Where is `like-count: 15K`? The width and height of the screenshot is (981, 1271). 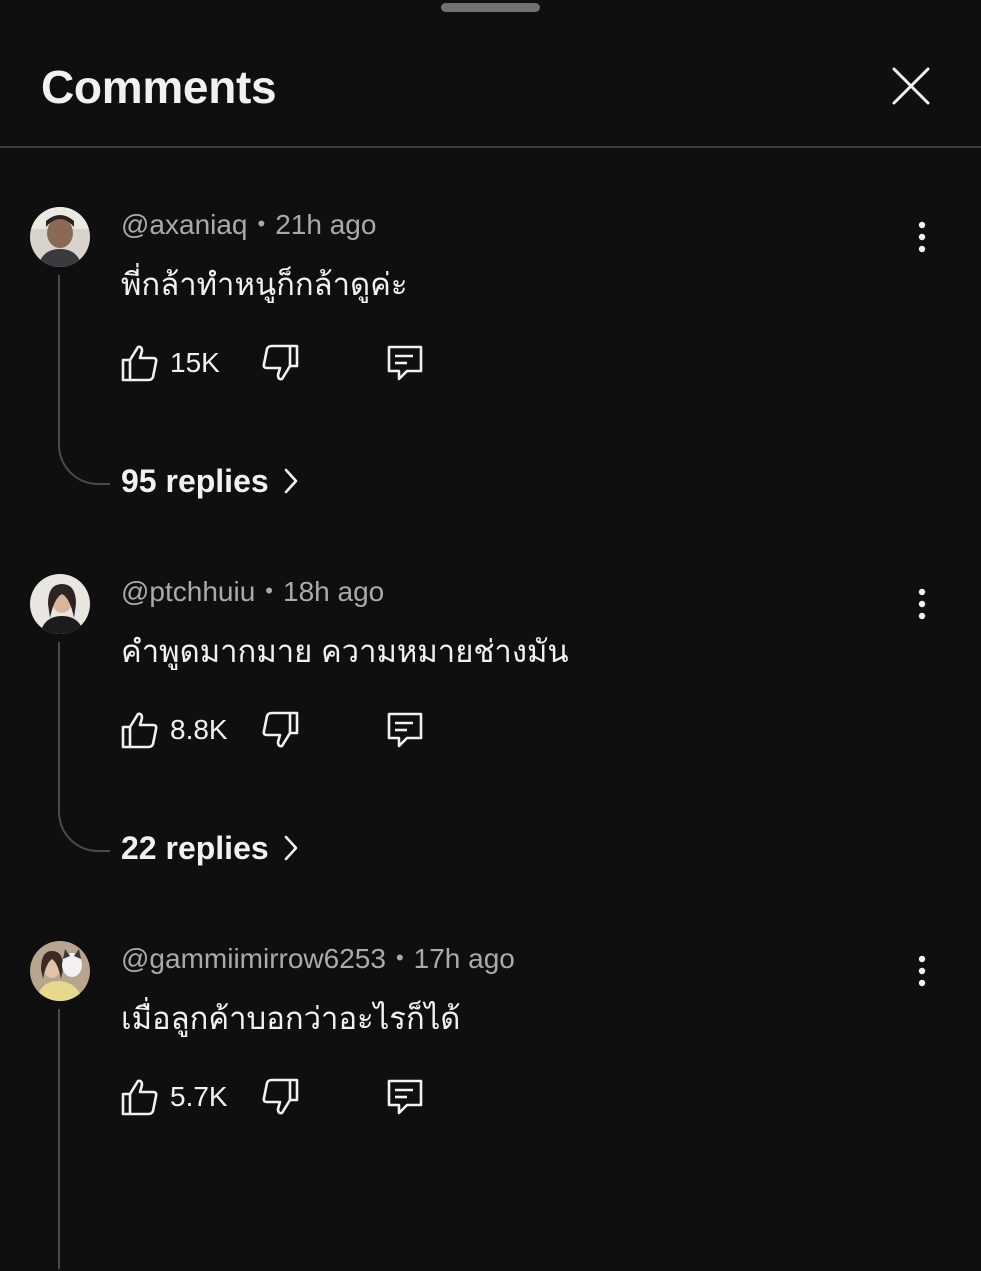 like-count: 15K is located at coordinates (195, 362).